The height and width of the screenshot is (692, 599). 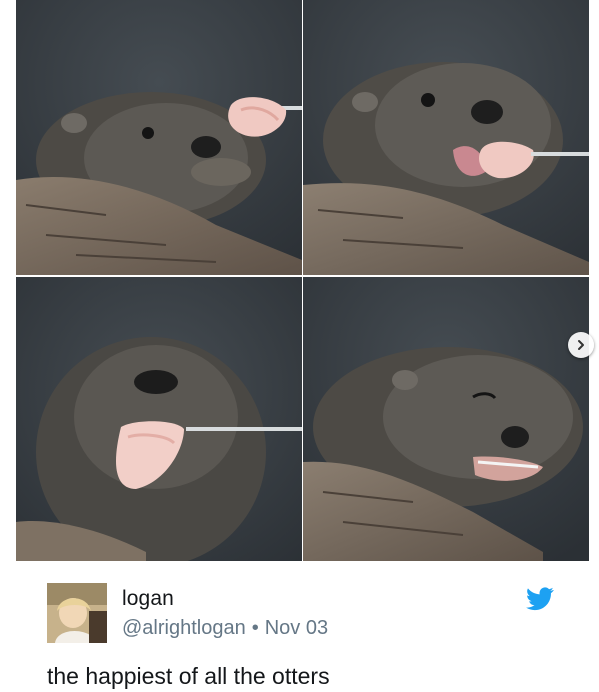 I want to click on twitter-logo, so click(x=540, y=599).